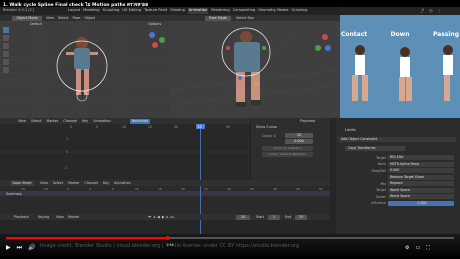 Image resolution: width=460 pixels, height=259 pixels. I want to click on workspace-tab: Texture Paint, so click(155, 11).